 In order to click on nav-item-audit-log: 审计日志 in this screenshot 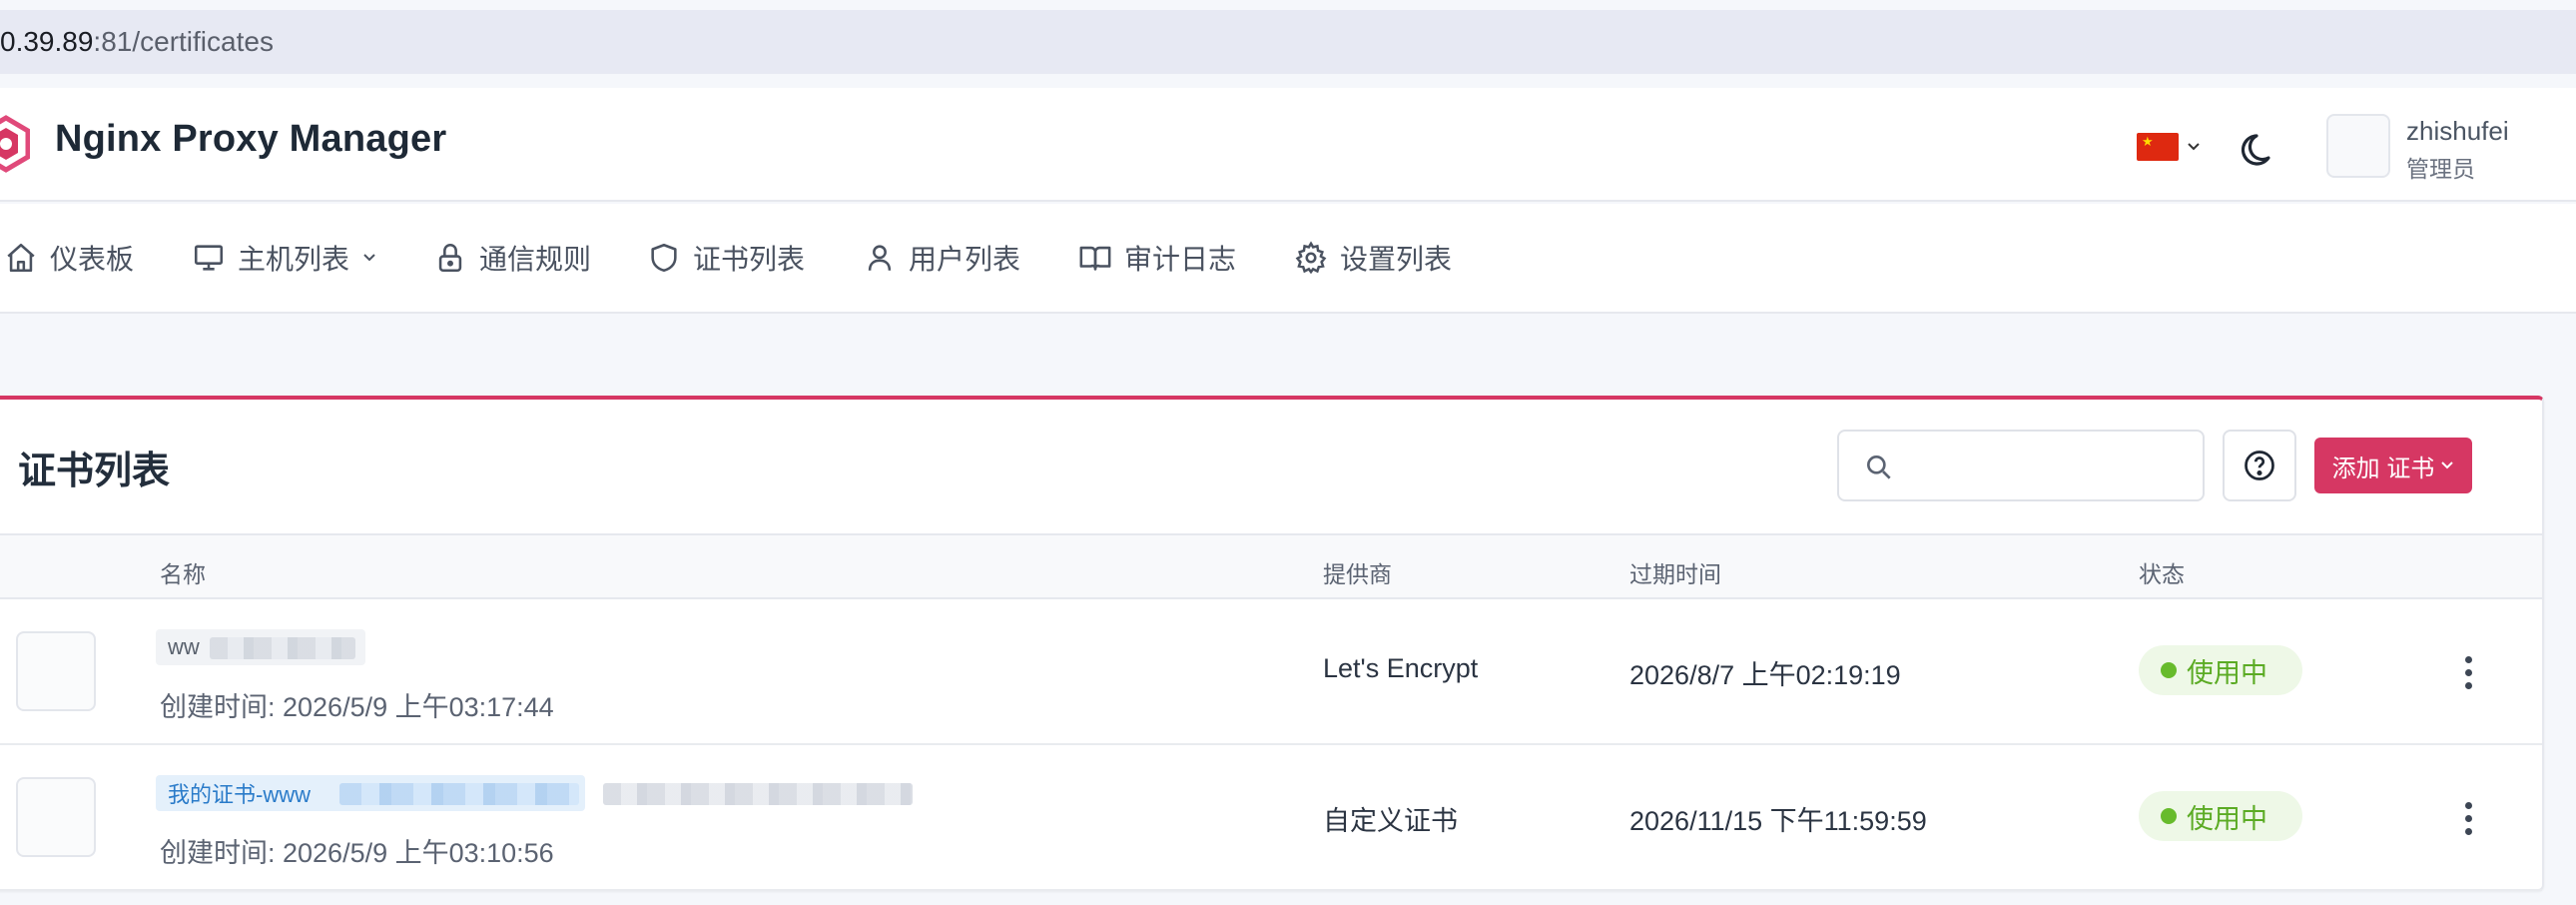, I will do `click(1157, 258)`.